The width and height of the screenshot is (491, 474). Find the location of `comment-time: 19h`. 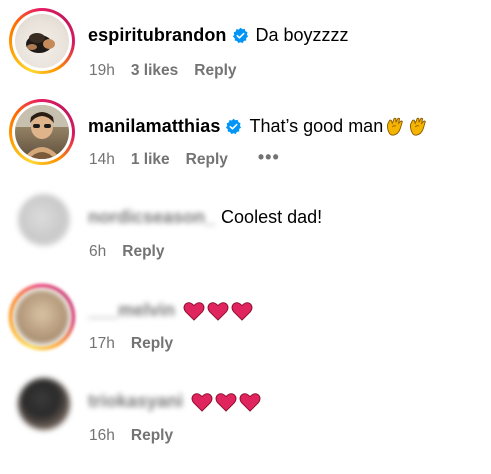

comment-time: 19h is located at coordinates (102, 70).